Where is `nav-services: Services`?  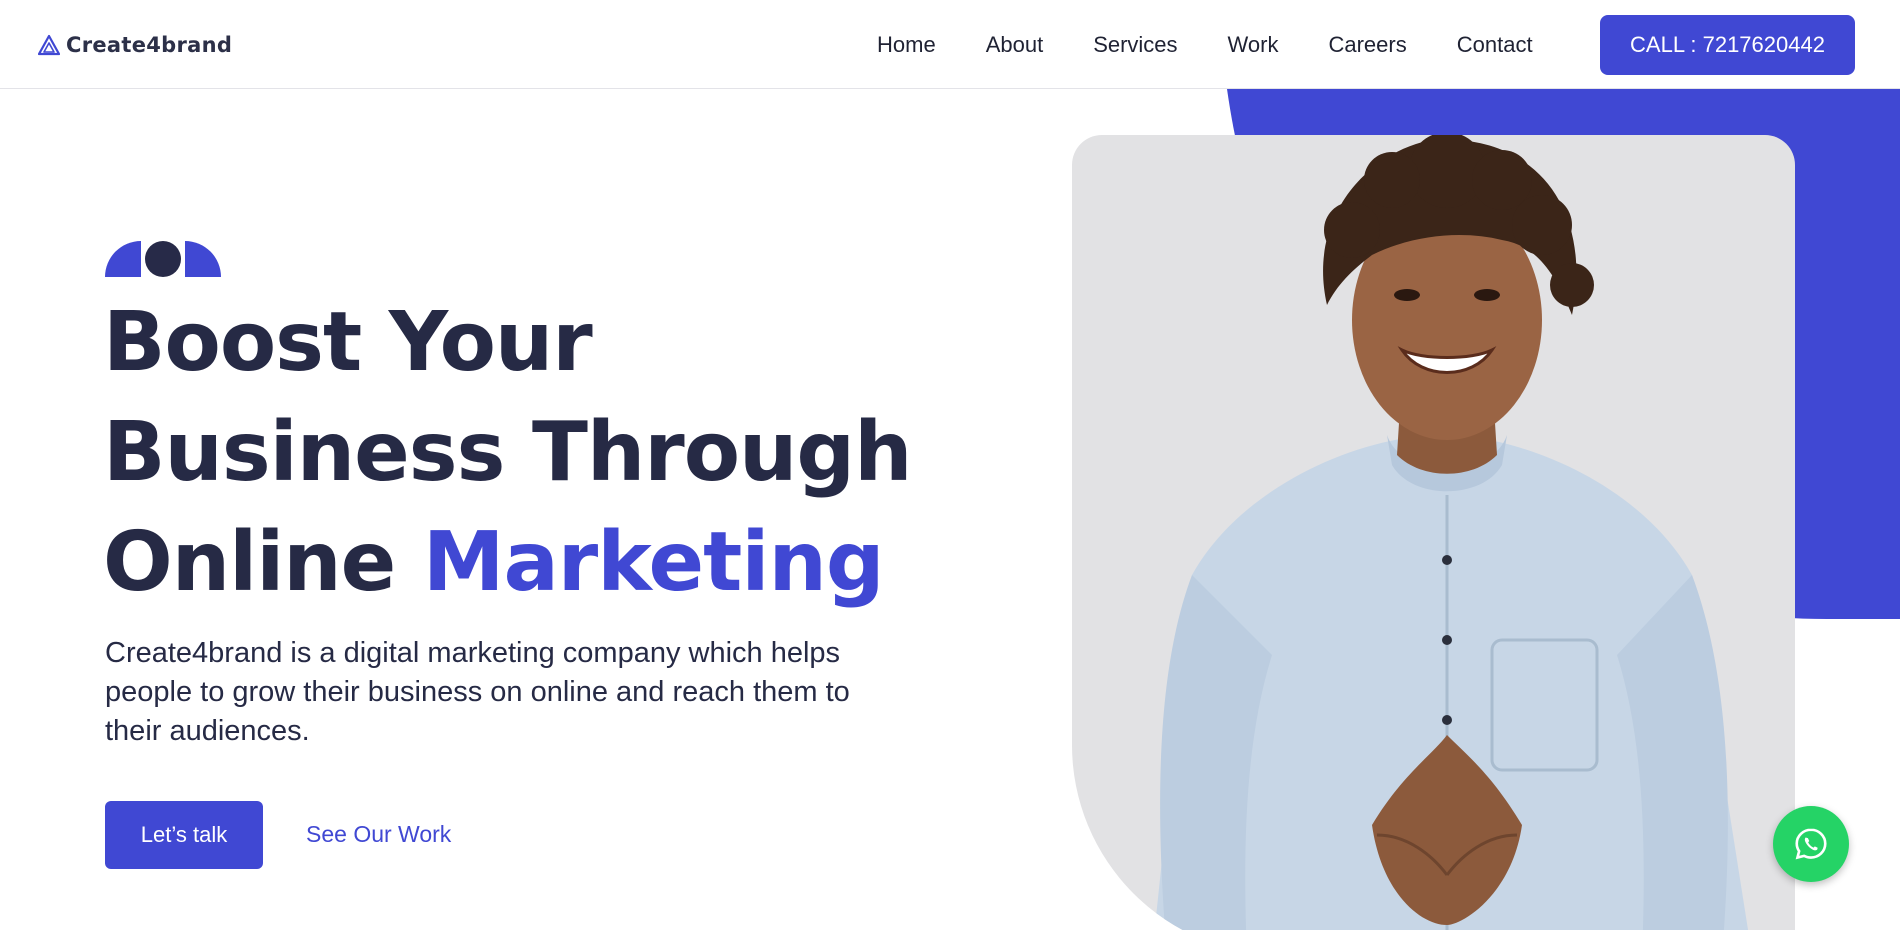
nav-services: Services is located at coordinates (1135, 45).